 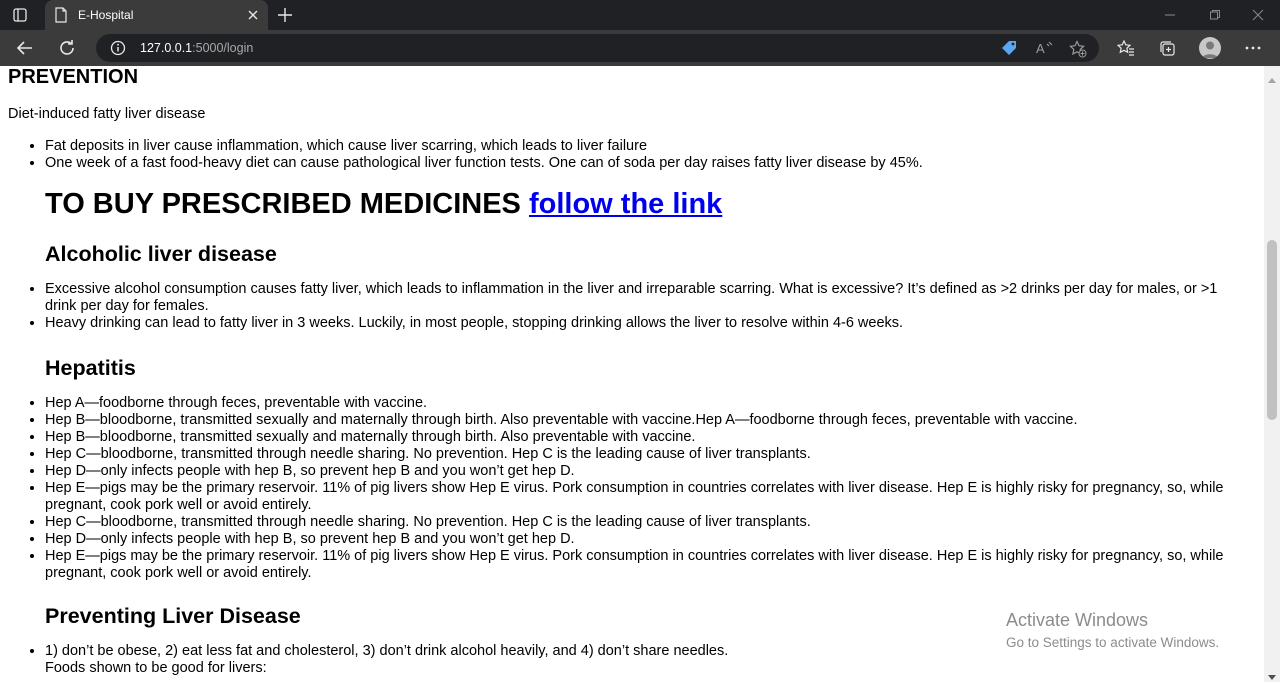 What do you see at coordinates (1253, 50) in the screenshot?
I see `more-options-icon` at bounding box center [1253, 50].